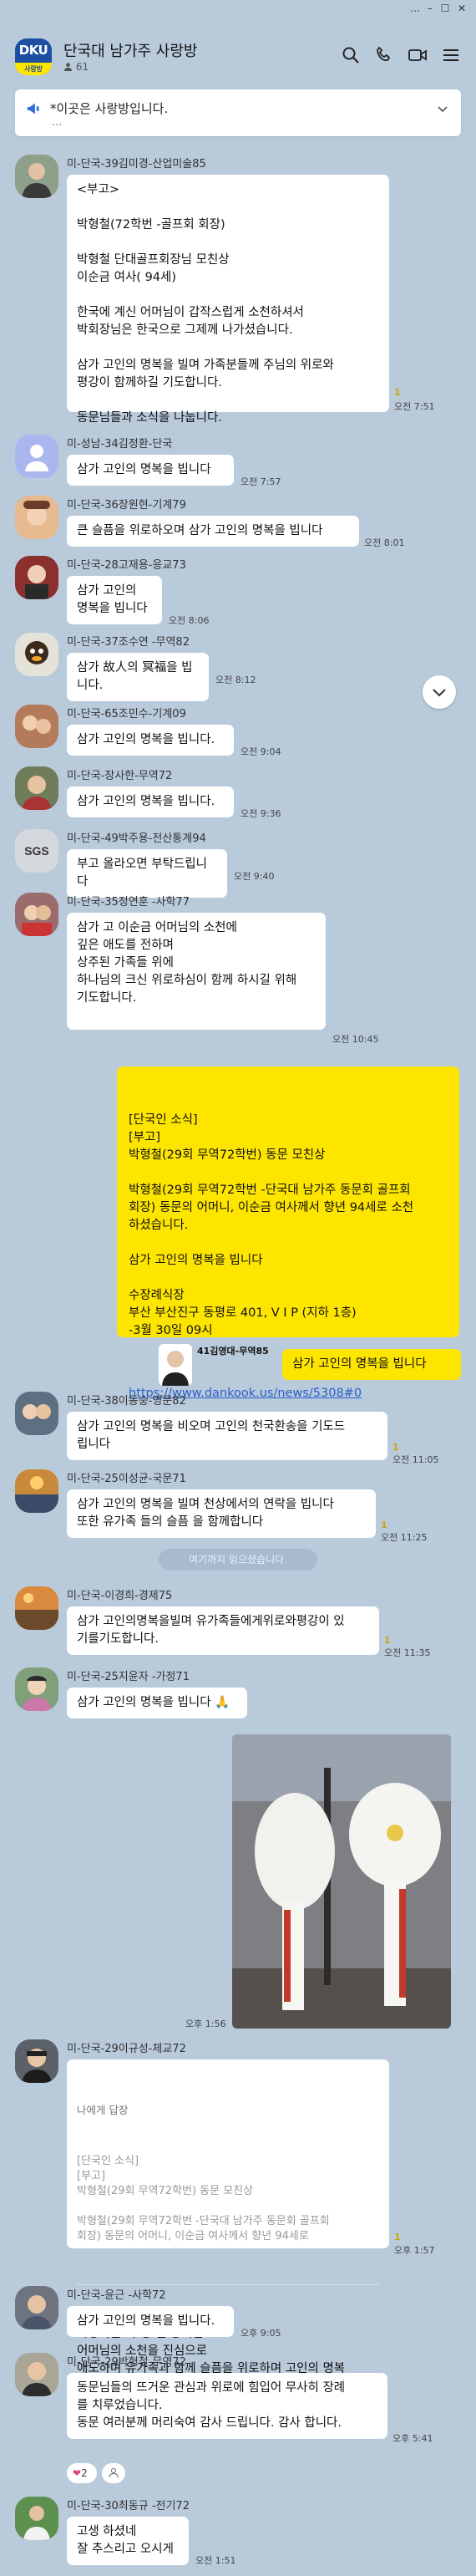  I want to click on sender-name: 미-단국-37조수연 -무역82, so click(128, 642).